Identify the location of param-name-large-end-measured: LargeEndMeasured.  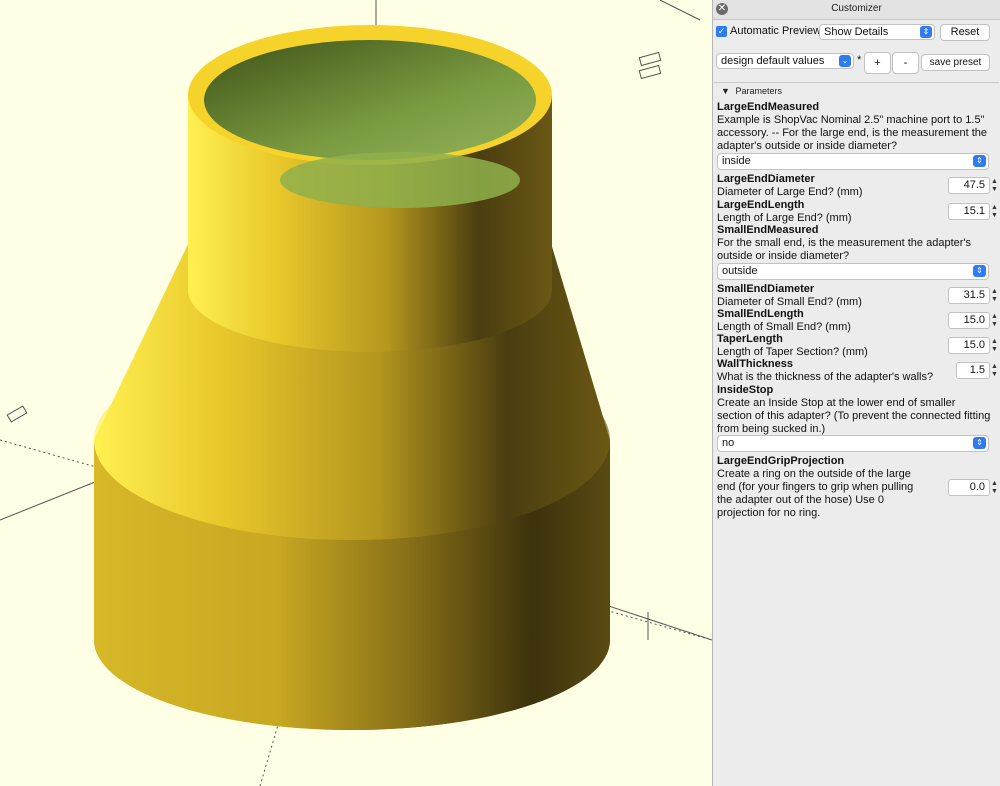
(768, 107).